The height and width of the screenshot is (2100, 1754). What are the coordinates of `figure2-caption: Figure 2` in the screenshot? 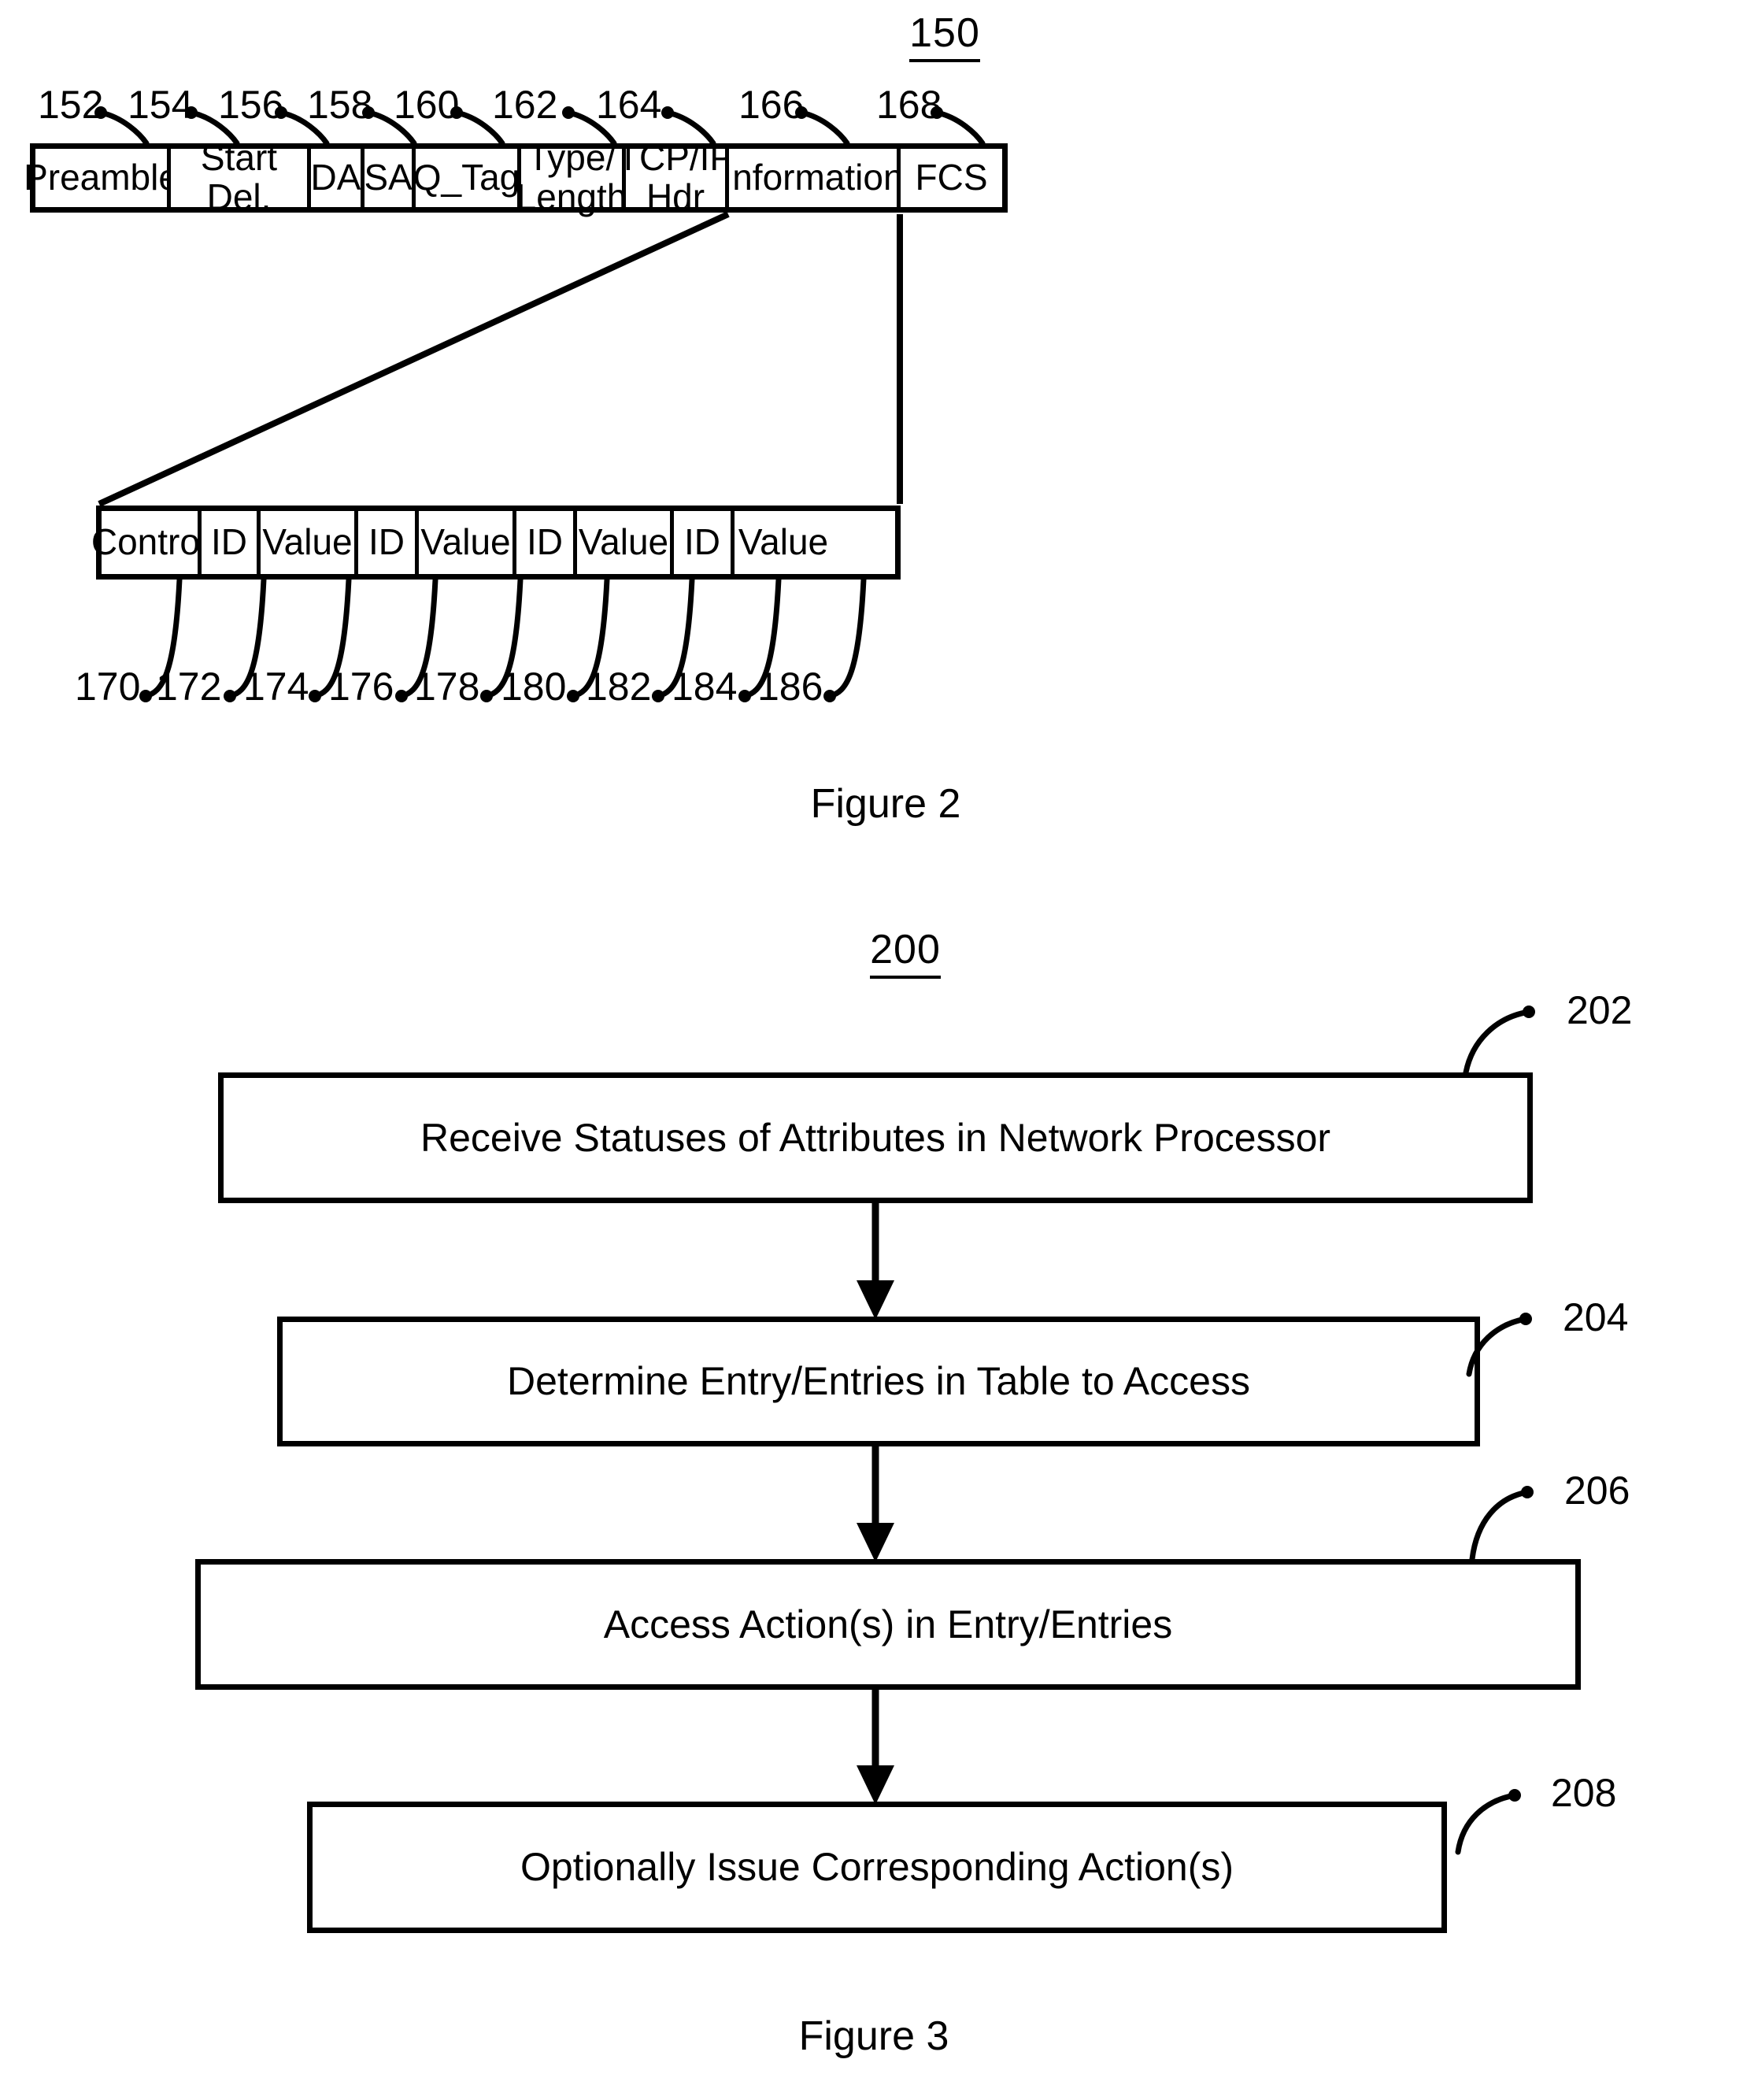 It's located at (885, 804).